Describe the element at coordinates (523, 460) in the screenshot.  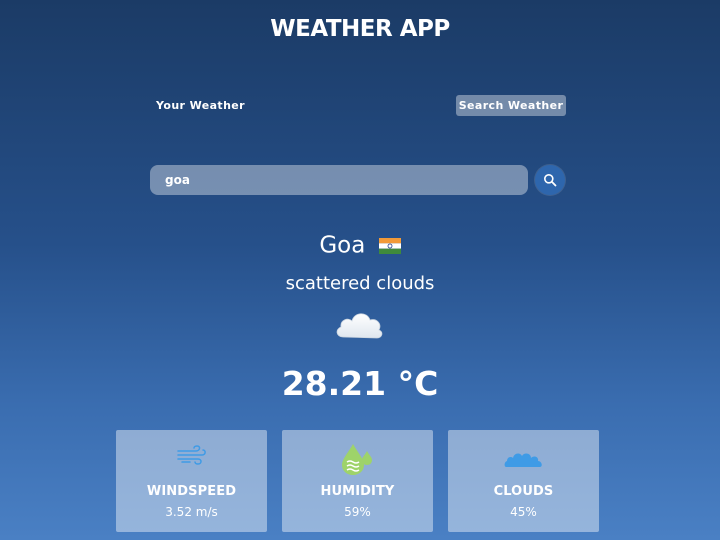
I see `clouds-icon` at that location.